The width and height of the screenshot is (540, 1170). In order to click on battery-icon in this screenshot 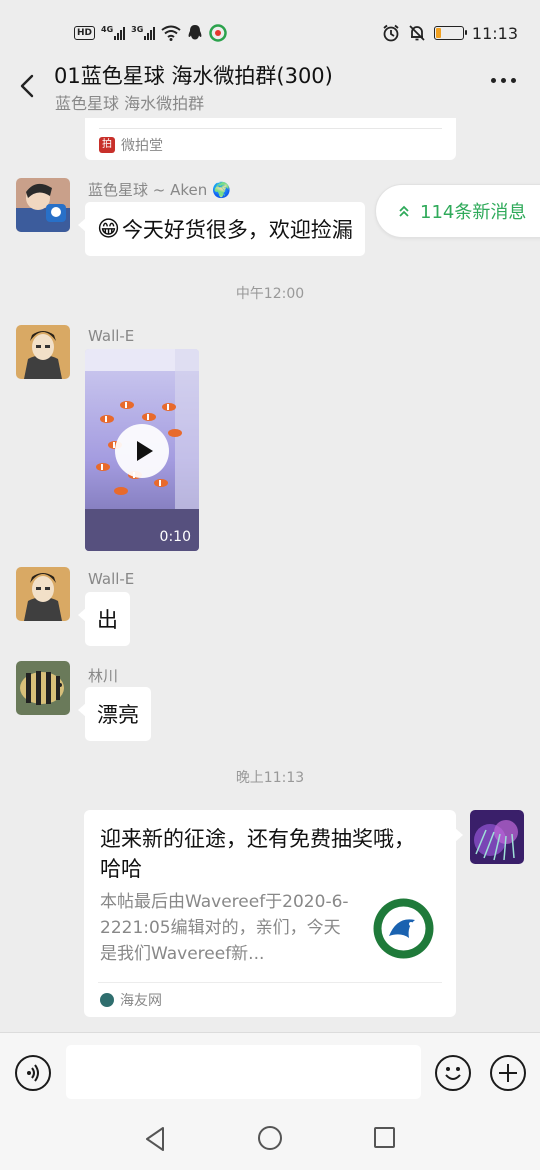, I will do `click(450, 33)`.